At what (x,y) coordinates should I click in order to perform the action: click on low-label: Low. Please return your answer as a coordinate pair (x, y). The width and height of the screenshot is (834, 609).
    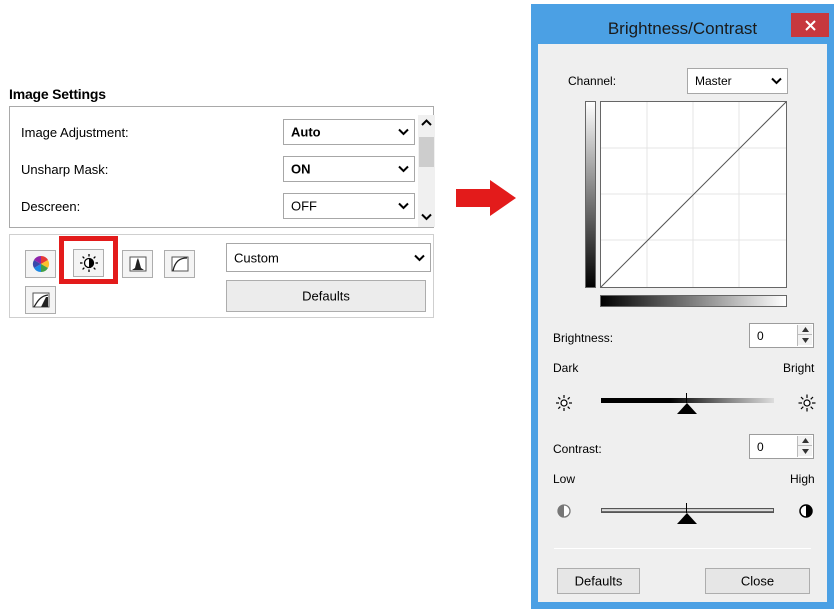
    Looking at the image, I should click on (564, 479).